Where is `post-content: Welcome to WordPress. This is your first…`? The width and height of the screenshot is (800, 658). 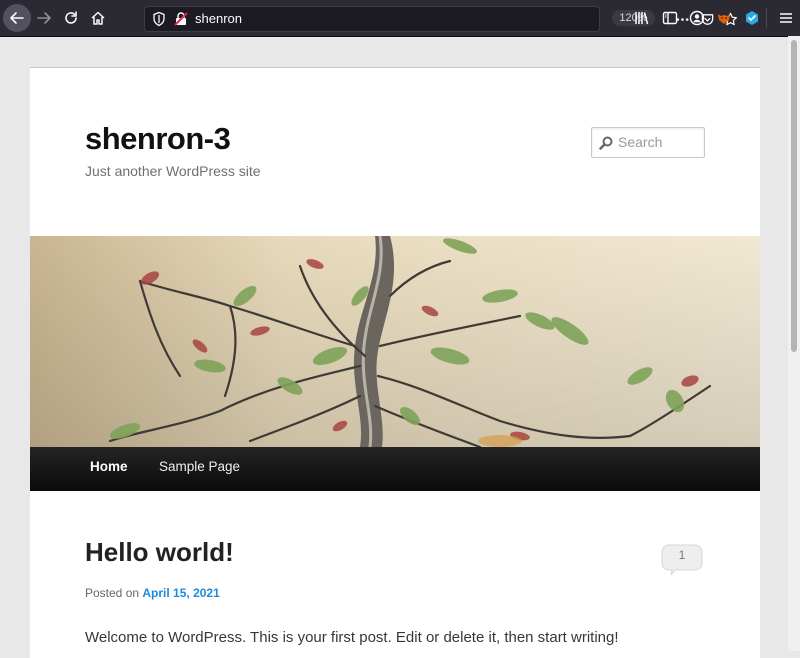 post-content: Welcome to WordPress. This is your first… is located at coordinates (352, 637).